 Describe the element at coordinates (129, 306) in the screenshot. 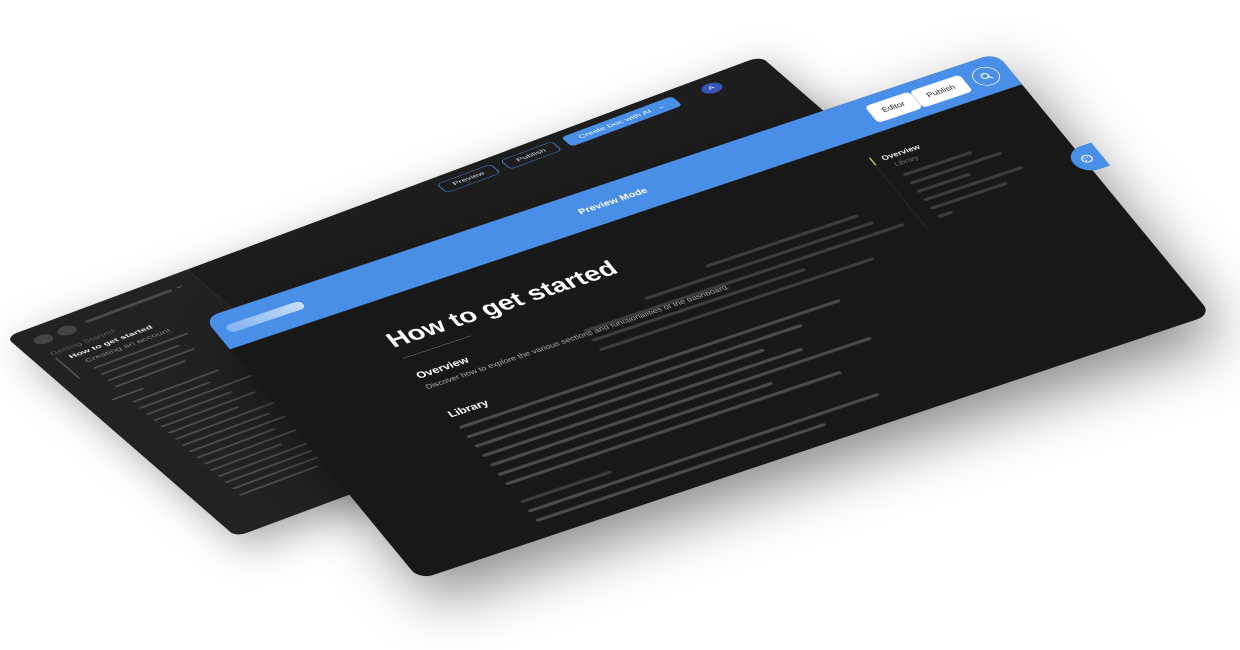

I see `workspace-selector` at that location.